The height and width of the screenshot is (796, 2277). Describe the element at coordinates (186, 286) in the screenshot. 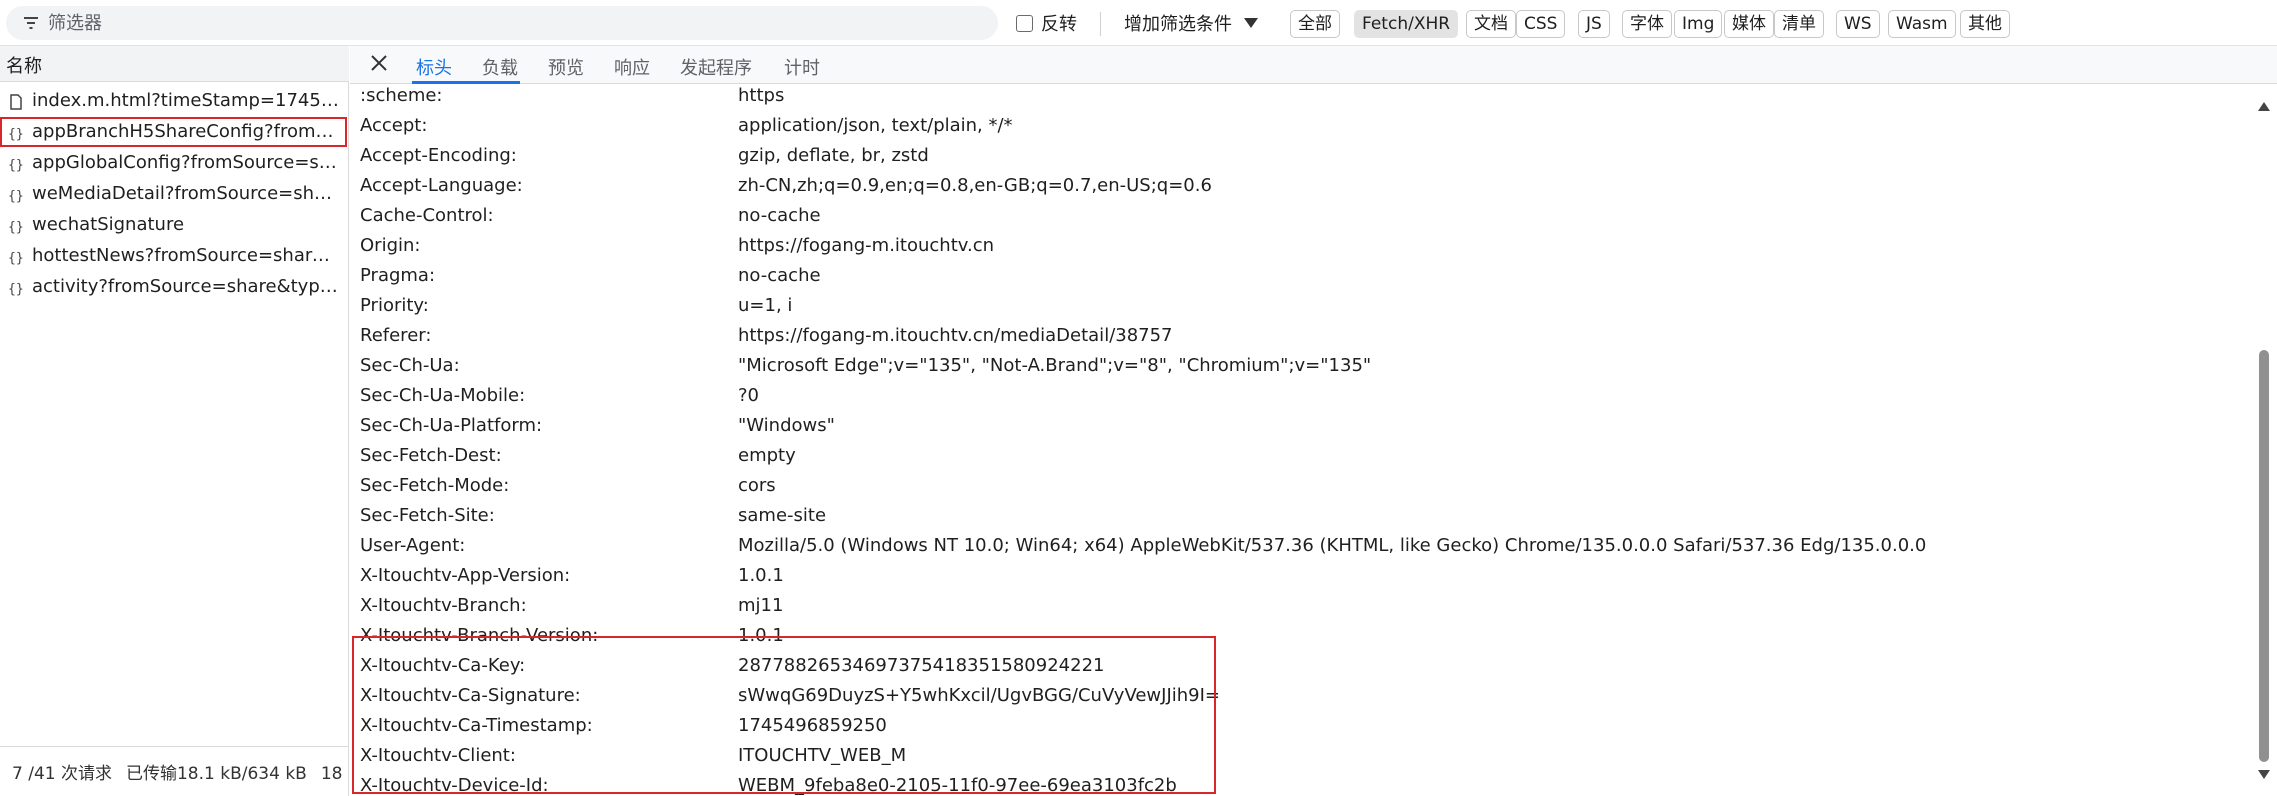

I see `request-name: activity?fromSource=share&type=1` at that location.